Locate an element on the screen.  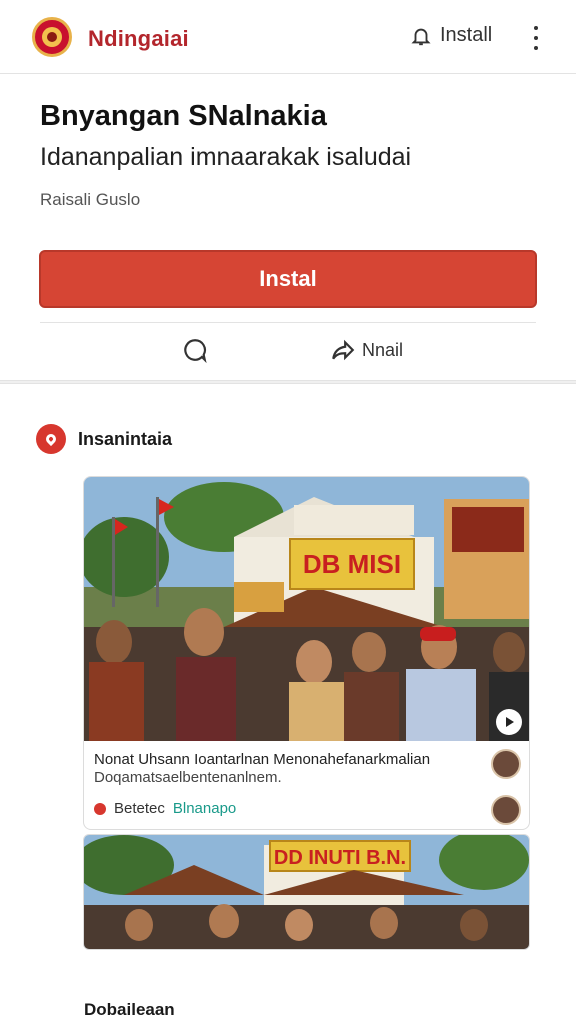
feed-header: Insanintaia is located at coordinates (104, 439).